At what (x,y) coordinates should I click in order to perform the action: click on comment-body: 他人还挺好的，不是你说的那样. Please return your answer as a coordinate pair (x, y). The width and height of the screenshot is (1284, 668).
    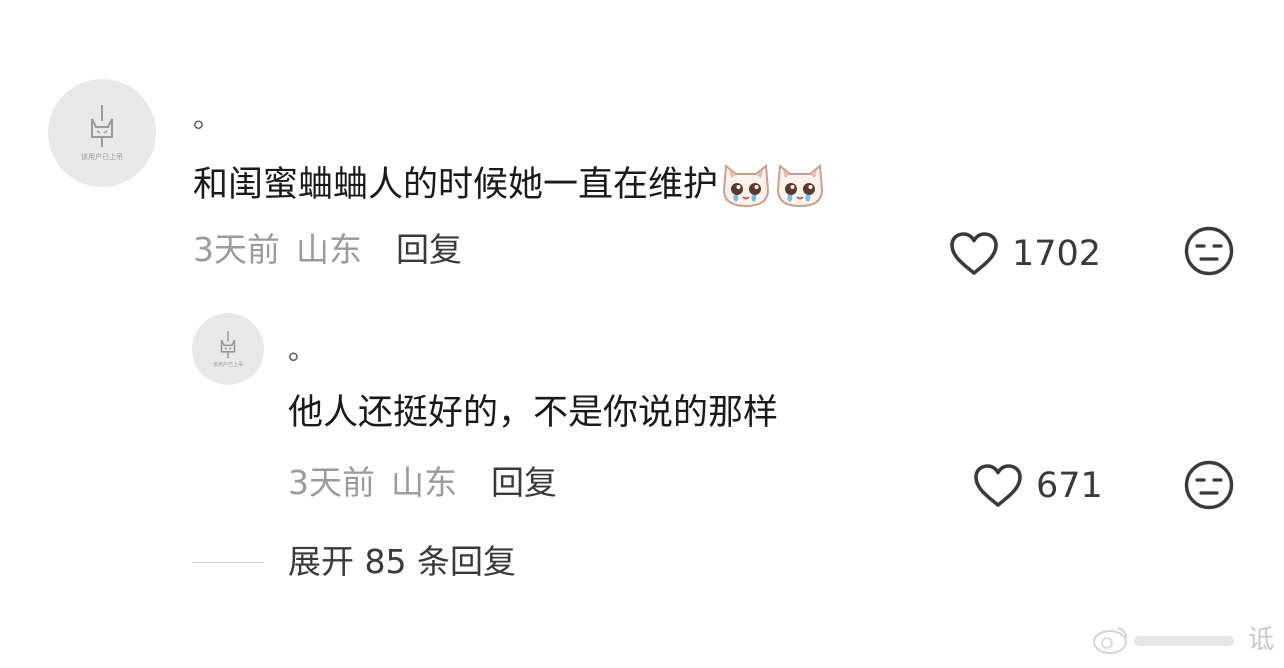
    Looking at the image, I should click on (533, 413).